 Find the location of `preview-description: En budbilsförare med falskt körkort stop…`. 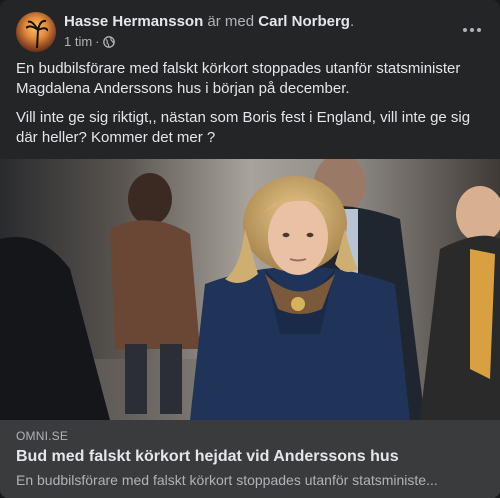

preview-description: En budbilsförare med falskt körkort stop… is located at coordinates (227, 480).